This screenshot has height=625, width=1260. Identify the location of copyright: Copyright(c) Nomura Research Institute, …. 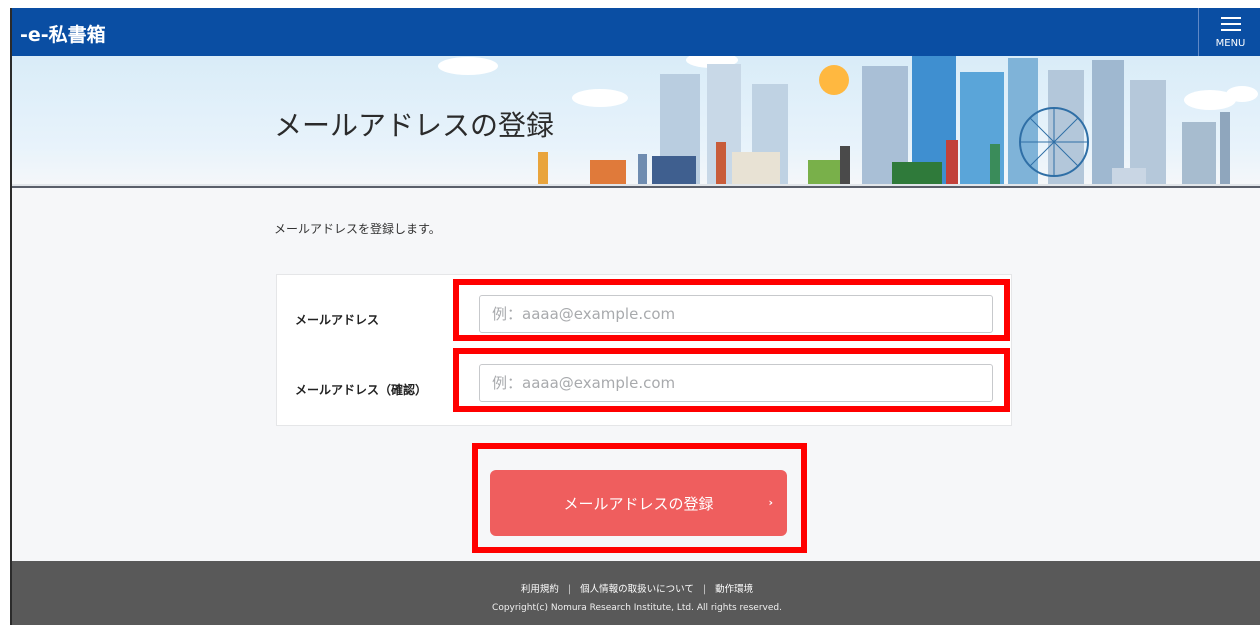
(637, 608).